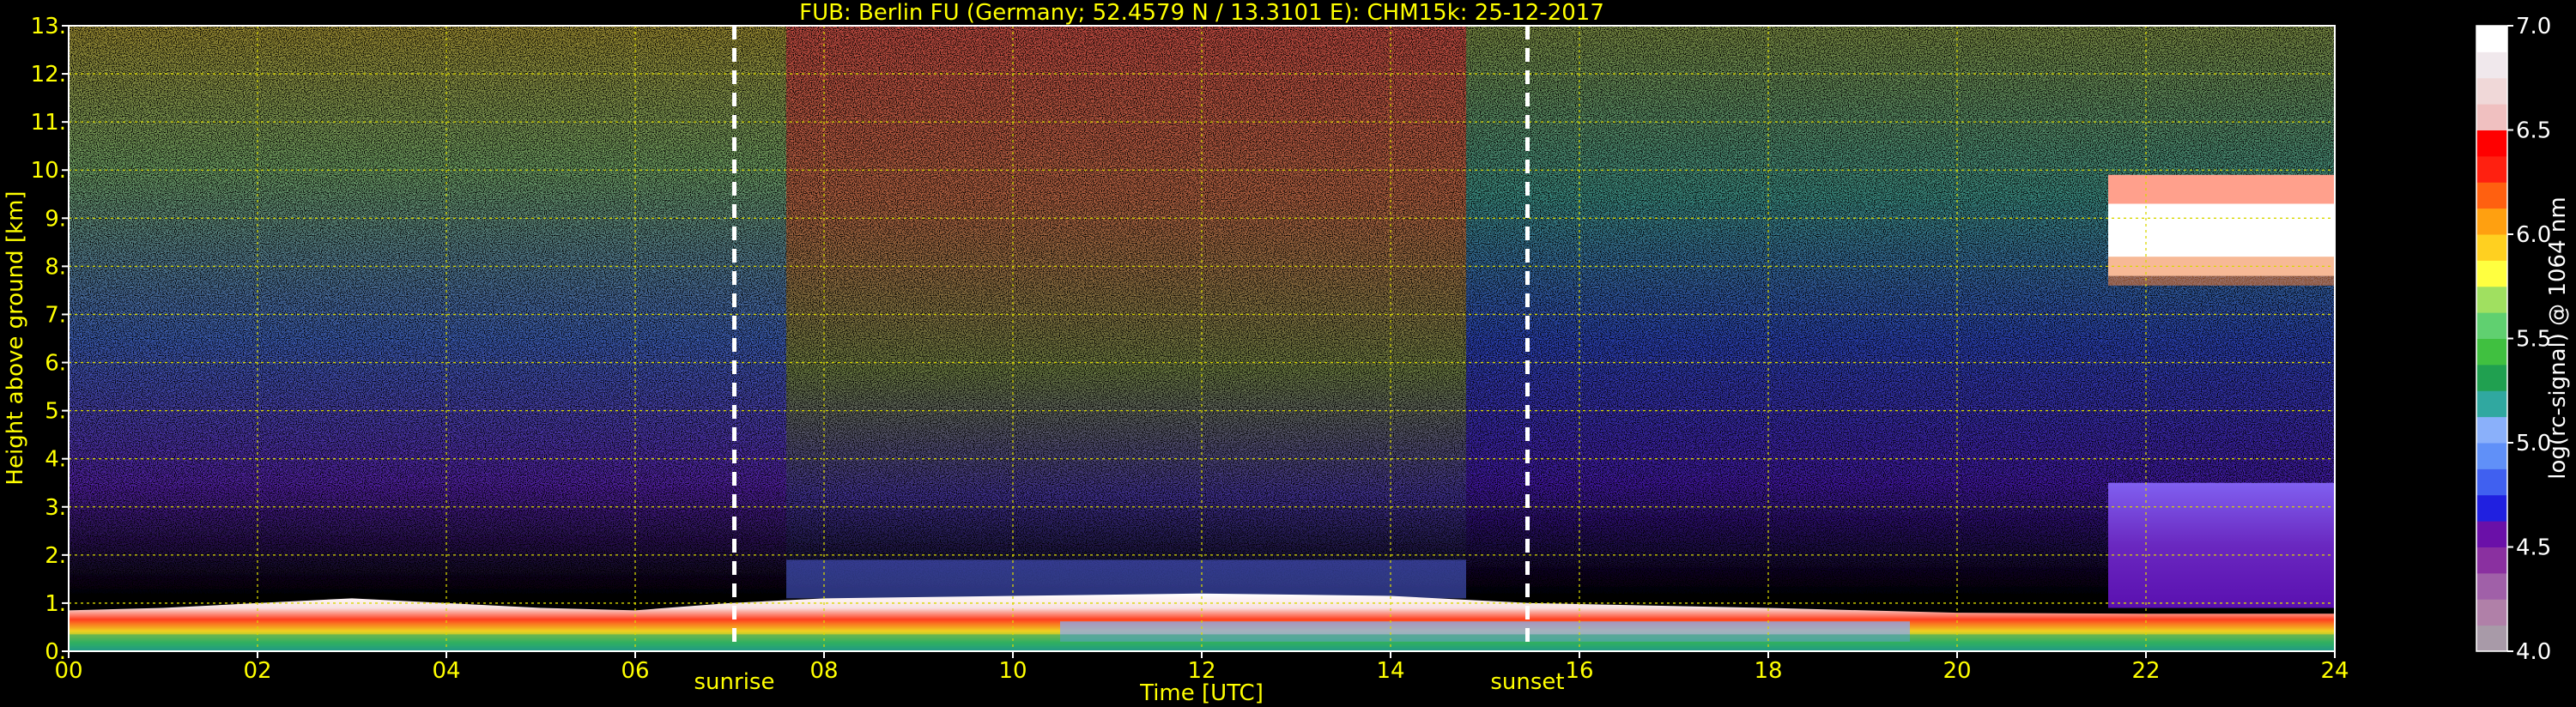 Image resolution: width=2576 pixels, height=707 pixels. Describe the element at coordinates (2533, 26) in the screenshot. I see `colorbar-tick-label: 7.0` at that location.